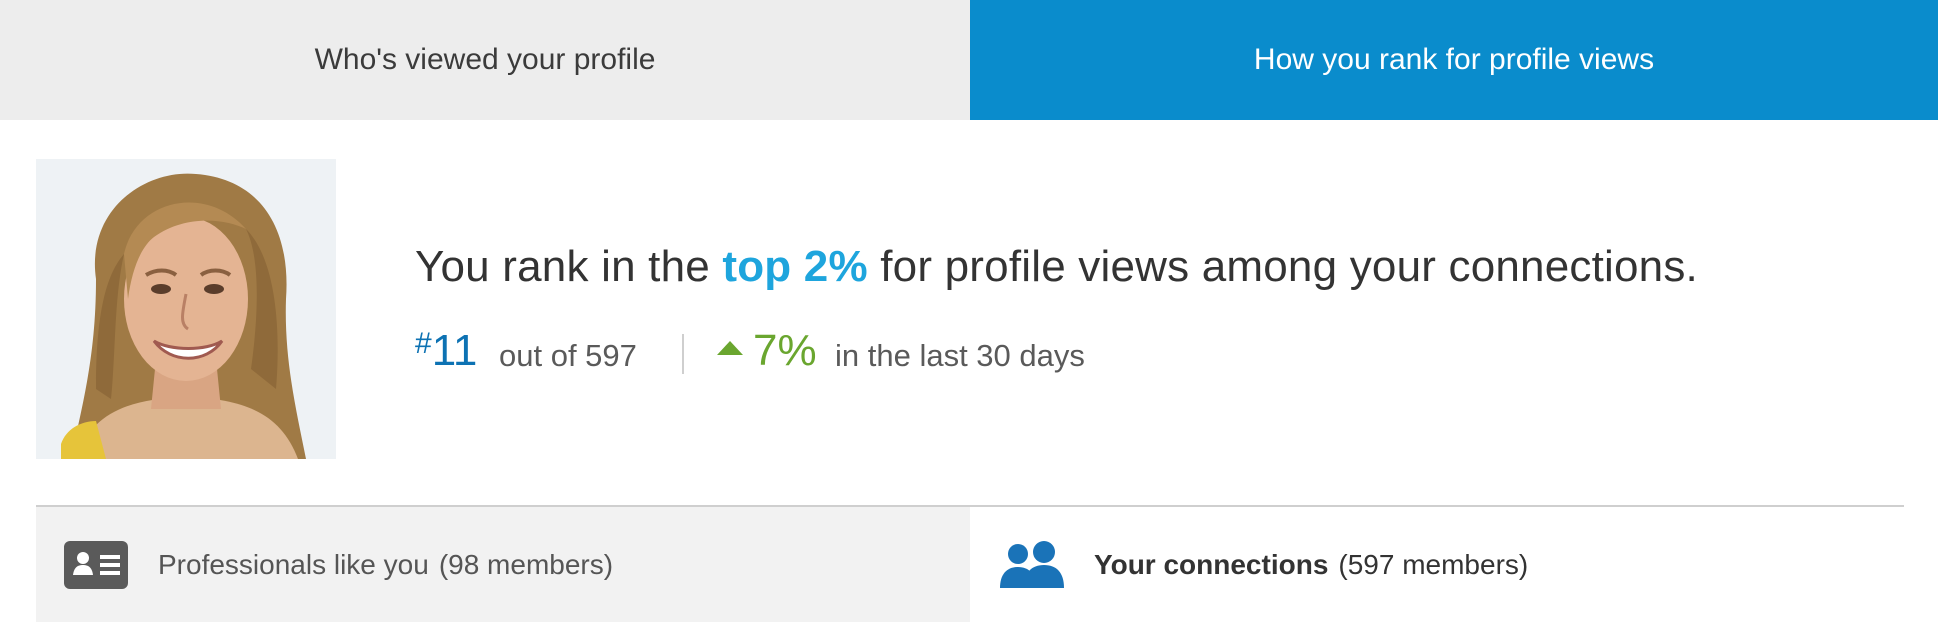 The height and width of the screenshot is (622, 1938). I want to click on group-count-connections: (597 members), so click(1433, 564).